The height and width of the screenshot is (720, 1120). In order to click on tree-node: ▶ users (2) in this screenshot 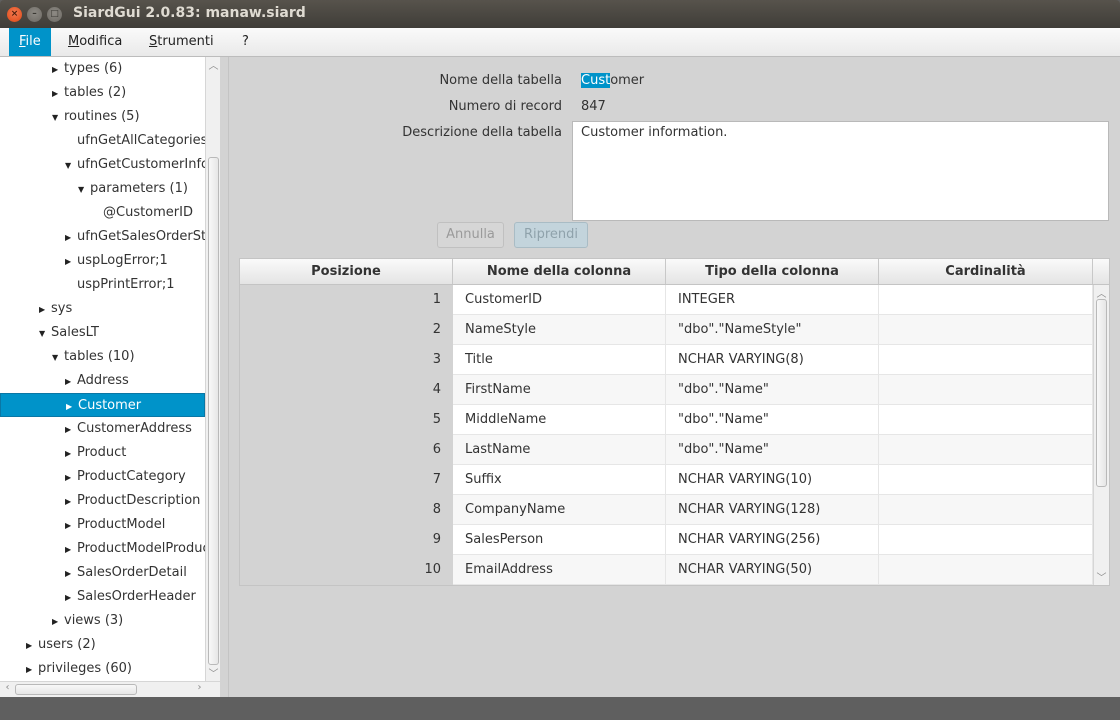, I will do `click(102, 645)`.